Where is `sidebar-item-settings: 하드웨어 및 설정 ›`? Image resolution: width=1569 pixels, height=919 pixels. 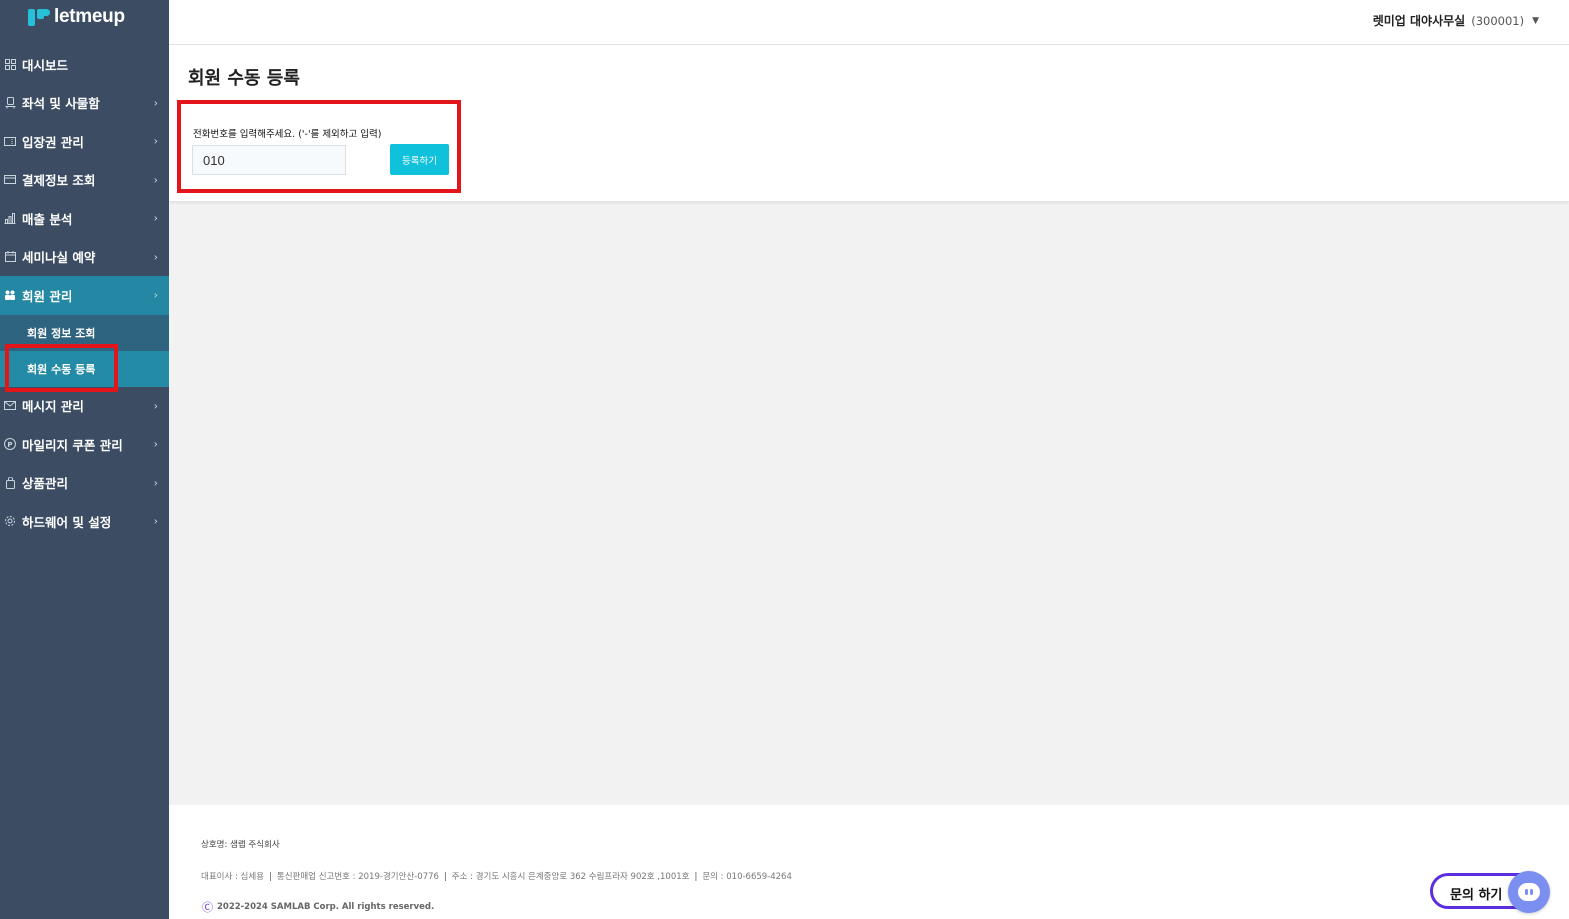 sidebar-item-settings: 하드웨어 및 설정 › is located at coordinates (84, 521).